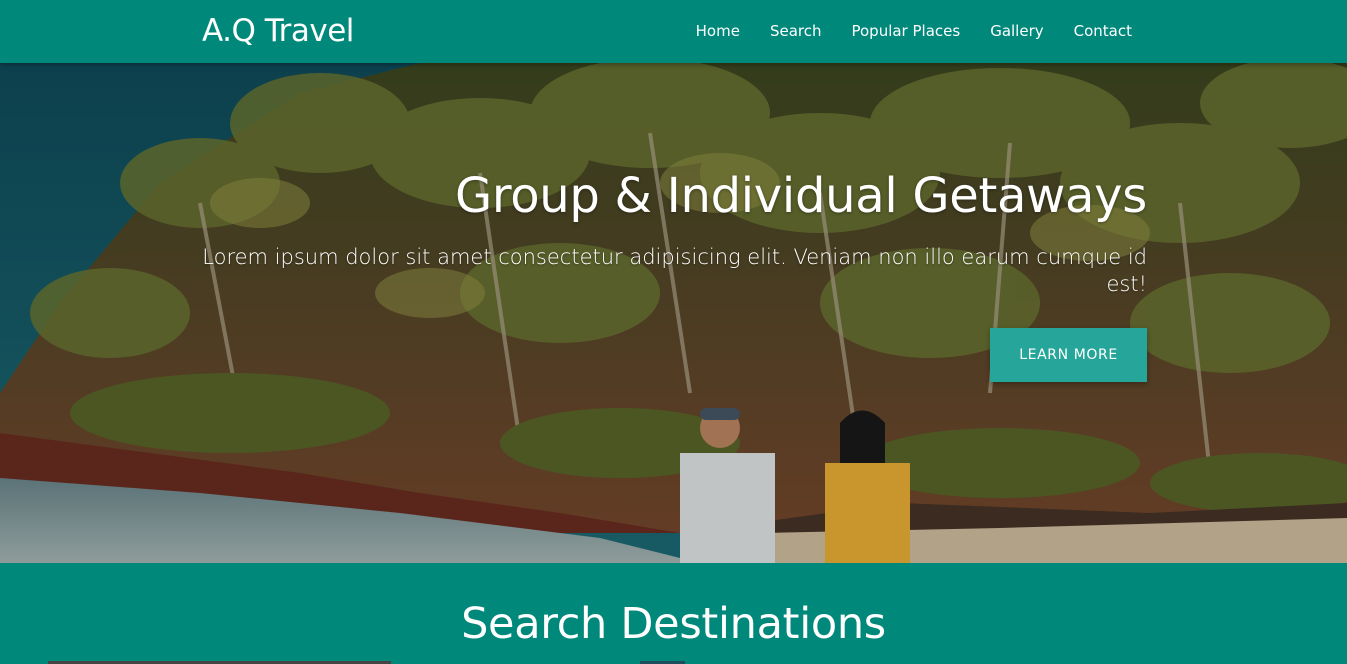 The image size is (1347, 664). Describe the element at coordinates (1068, 355) in the screenshot. I see `learn-more-button: LEARN MORE` at that location.